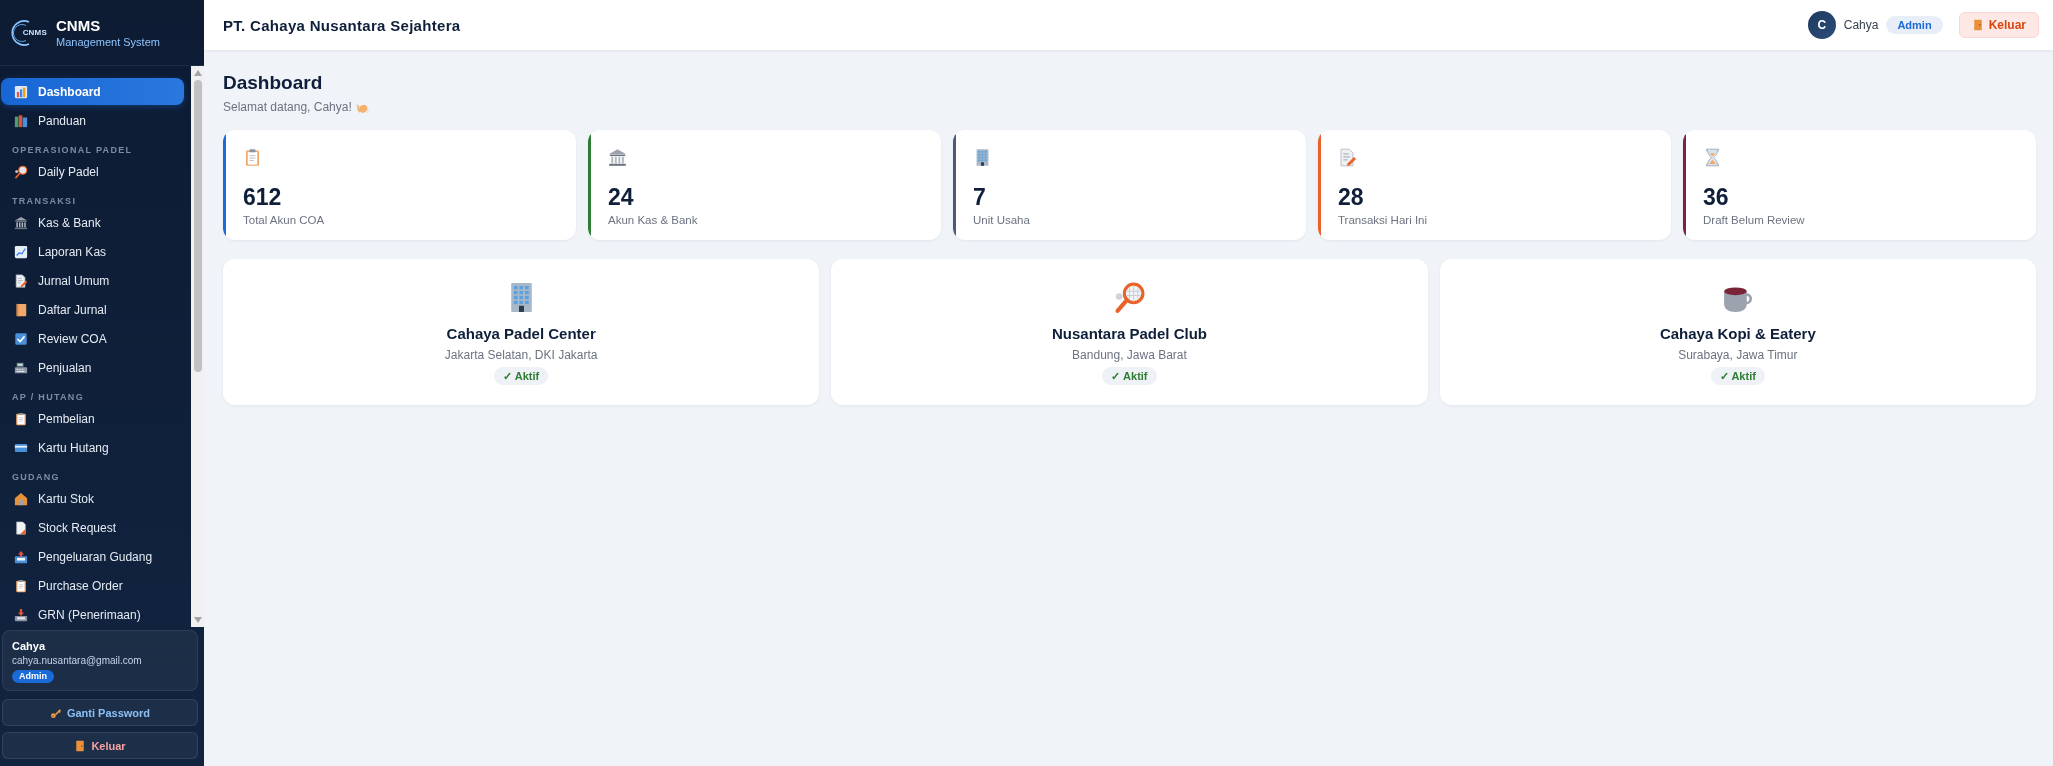  What do you see at coordinates (1383, 220) in the screenshot?
I see `stat-label: Transaksi Hari Ini` at bounding box center [1383, 220].